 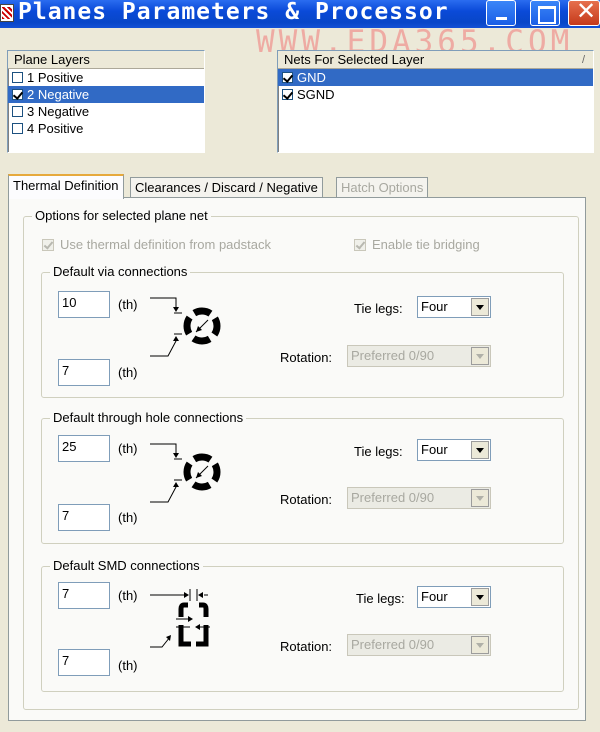 I want to click on nets-list: Nets For Selected Layer / GND SGND, so click(x=435, y=101).